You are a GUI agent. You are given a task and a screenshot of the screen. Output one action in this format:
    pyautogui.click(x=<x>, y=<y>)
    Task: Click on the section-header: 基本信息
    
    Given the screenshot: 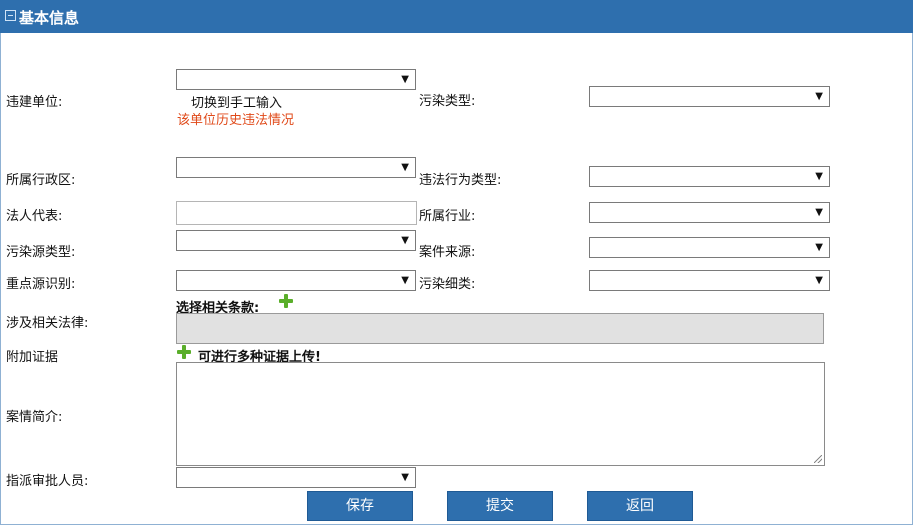 What is the action you would take?
    pyautogui.click(x=456, y=16)
    